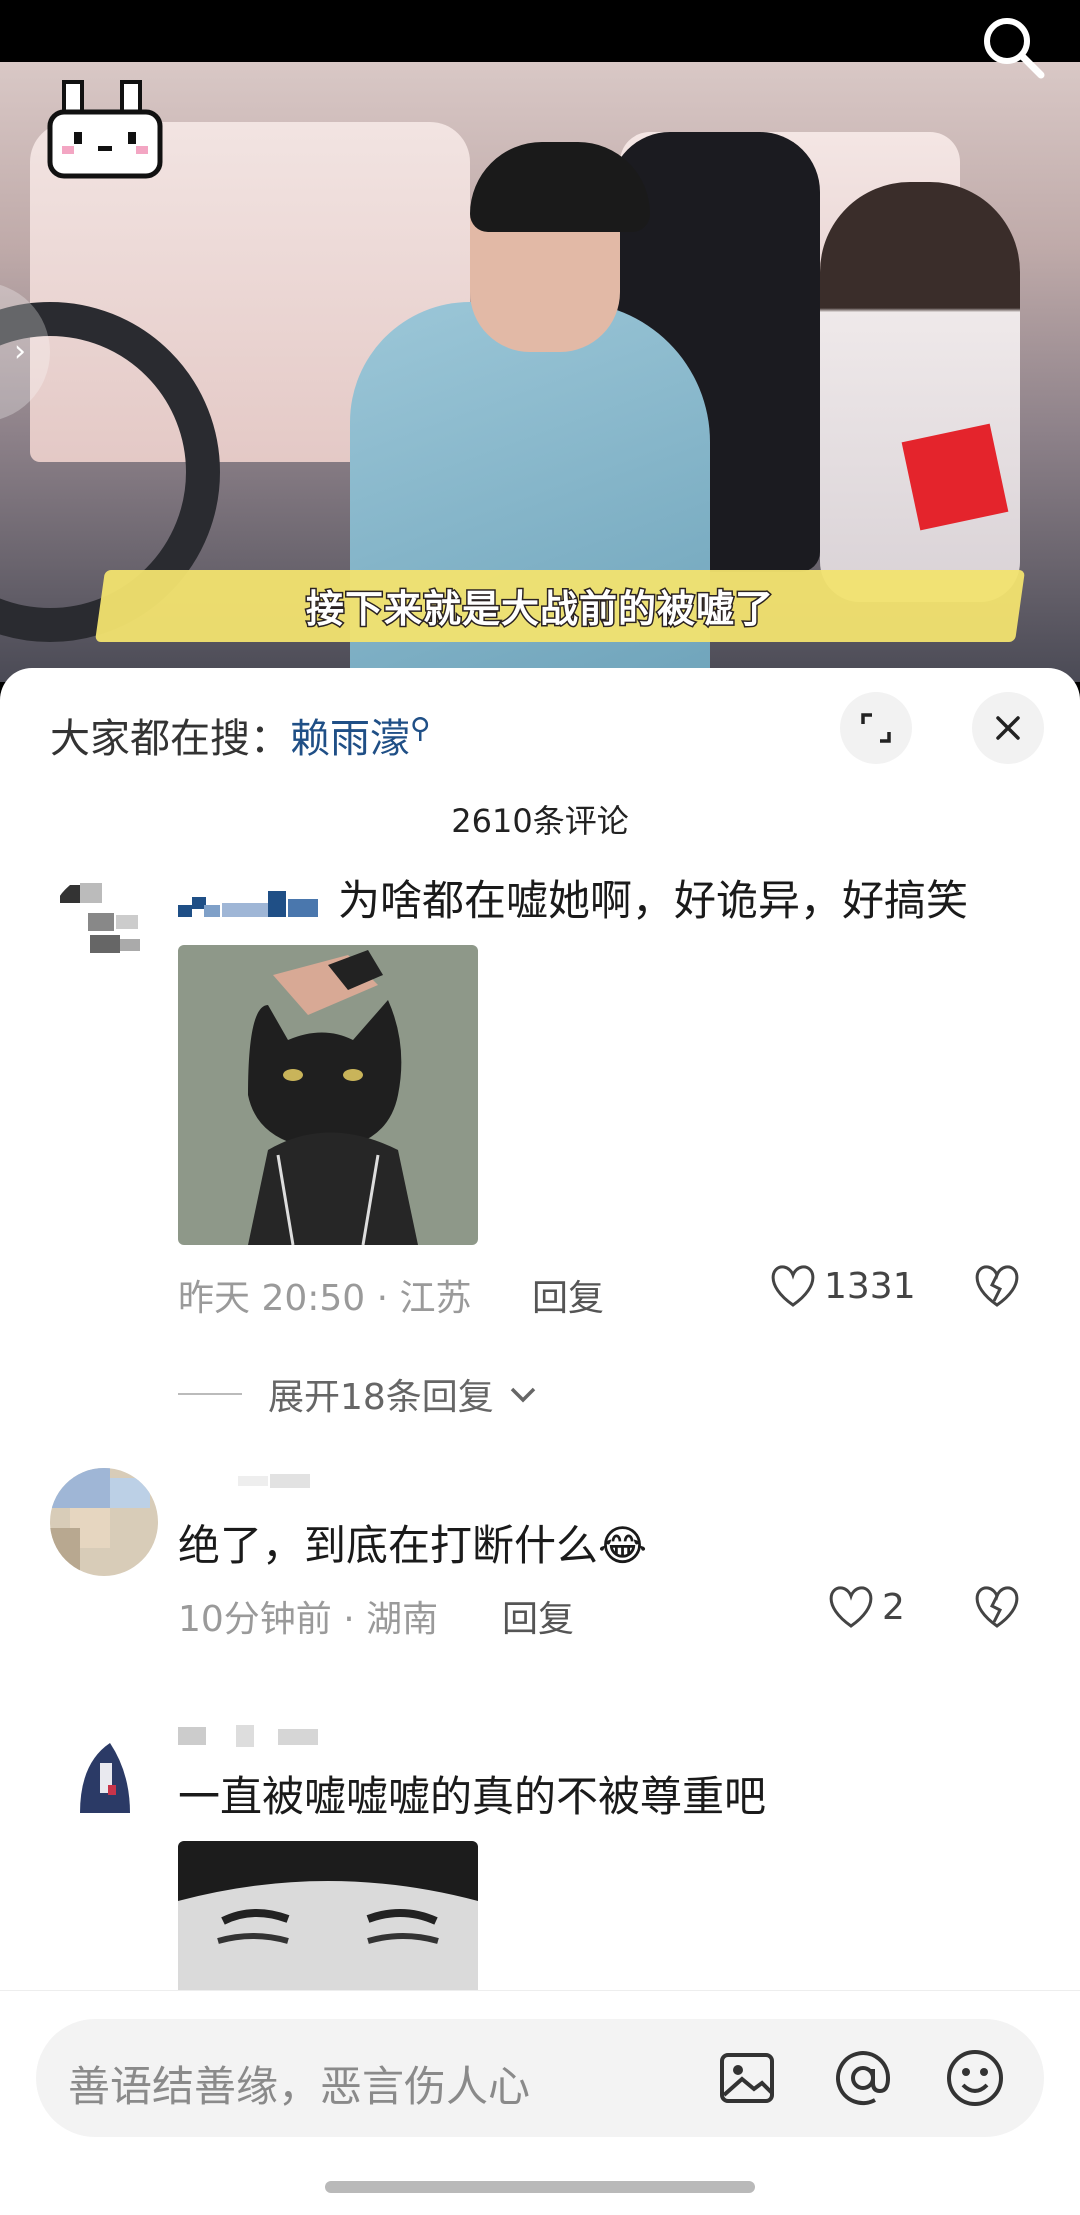 Image resolution: width=1080 pixels, height=2215 pixels. What do you see at coordinates (747, 2078) in the screenshot?
I see `image-icon` at bounding box center [747, 2078].